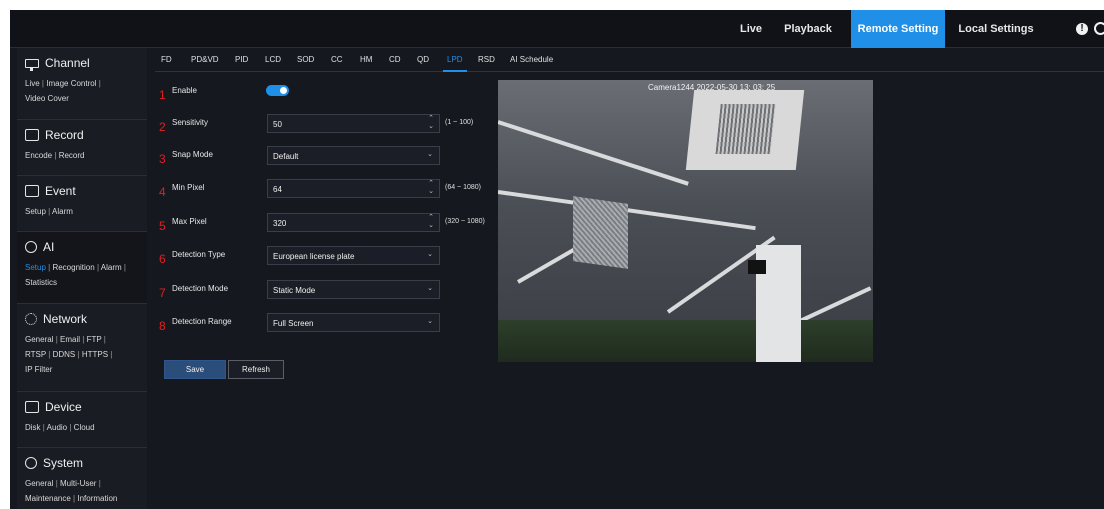  What do you see at coordinates (305, 60) in the screenshot?
I see `tab-sod: SOD` at bounding box center [305, 60].